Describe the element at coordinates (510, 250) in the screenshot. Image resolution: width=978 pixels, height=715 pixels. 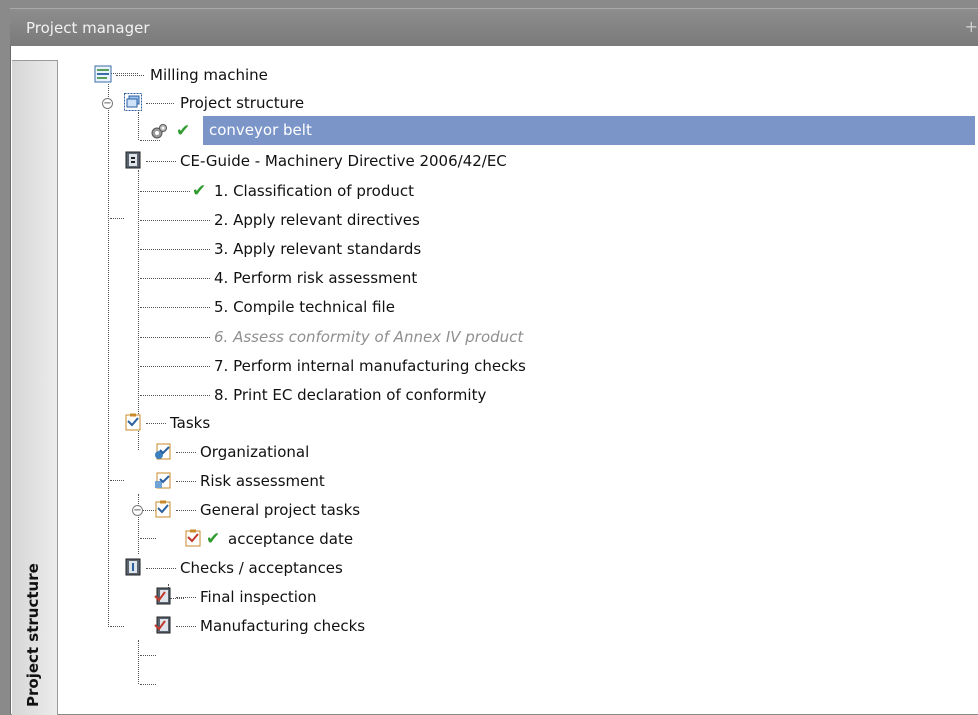
I see `tree-node-step-3: 3. Apply relevant standards` at that location.